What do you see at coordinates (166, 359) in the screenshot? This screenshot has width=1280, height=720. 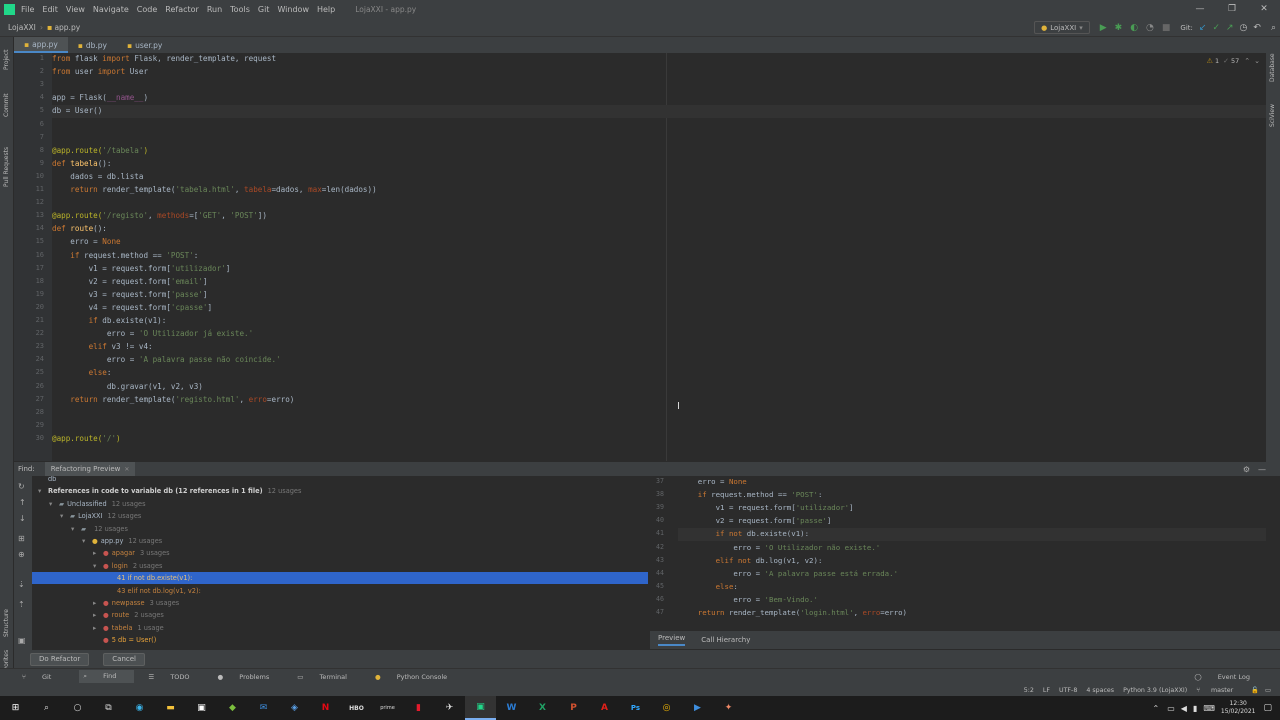 I see `code-line: erro = 'A palavra passe não coincide.'` at bounding box center [166, 359].